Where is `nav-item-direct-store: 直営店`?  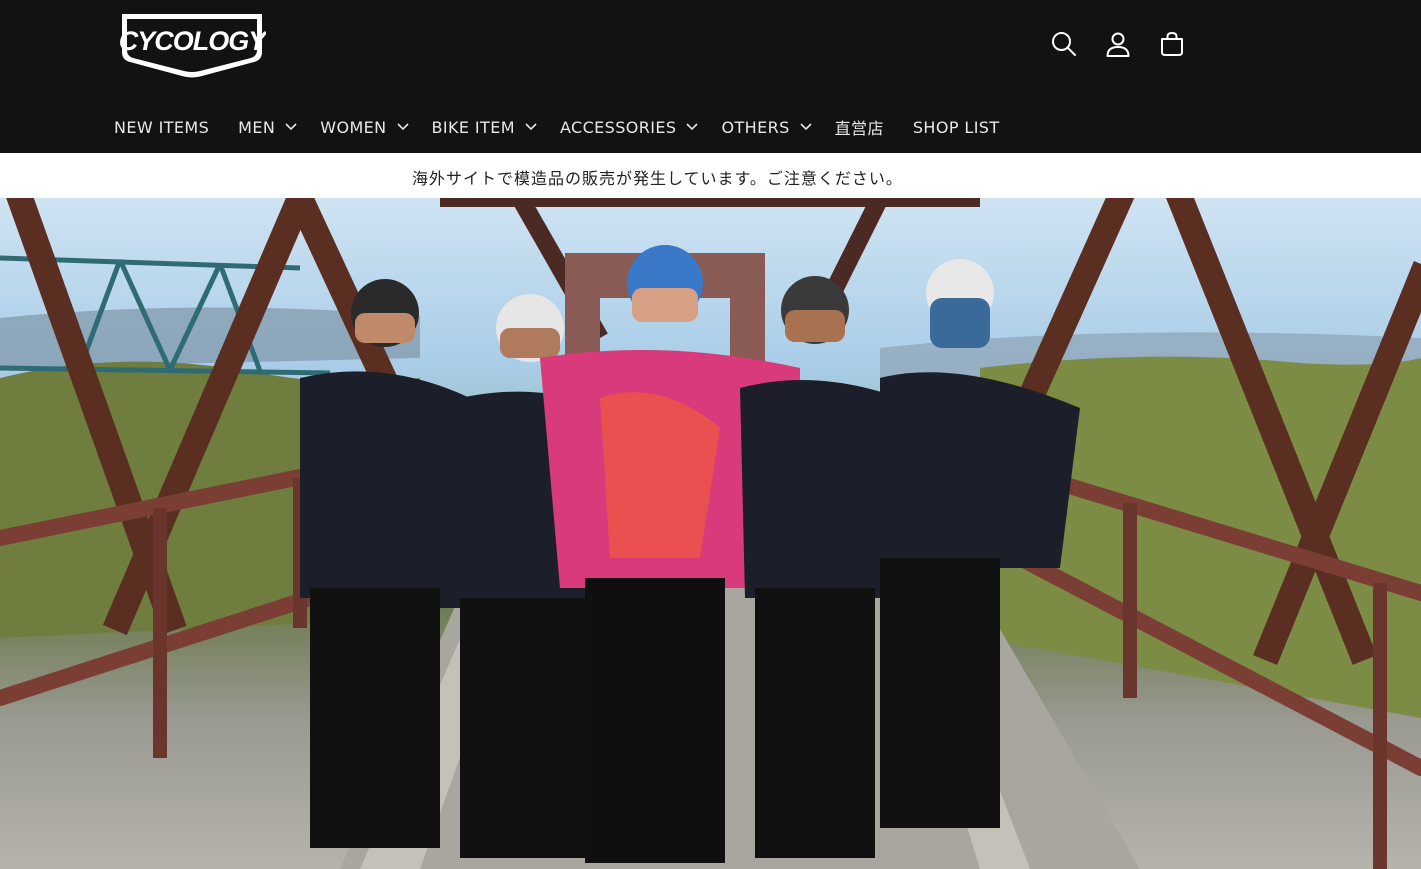
nav-item-direct-store: 直営店 is located at coordinates (859, 127).